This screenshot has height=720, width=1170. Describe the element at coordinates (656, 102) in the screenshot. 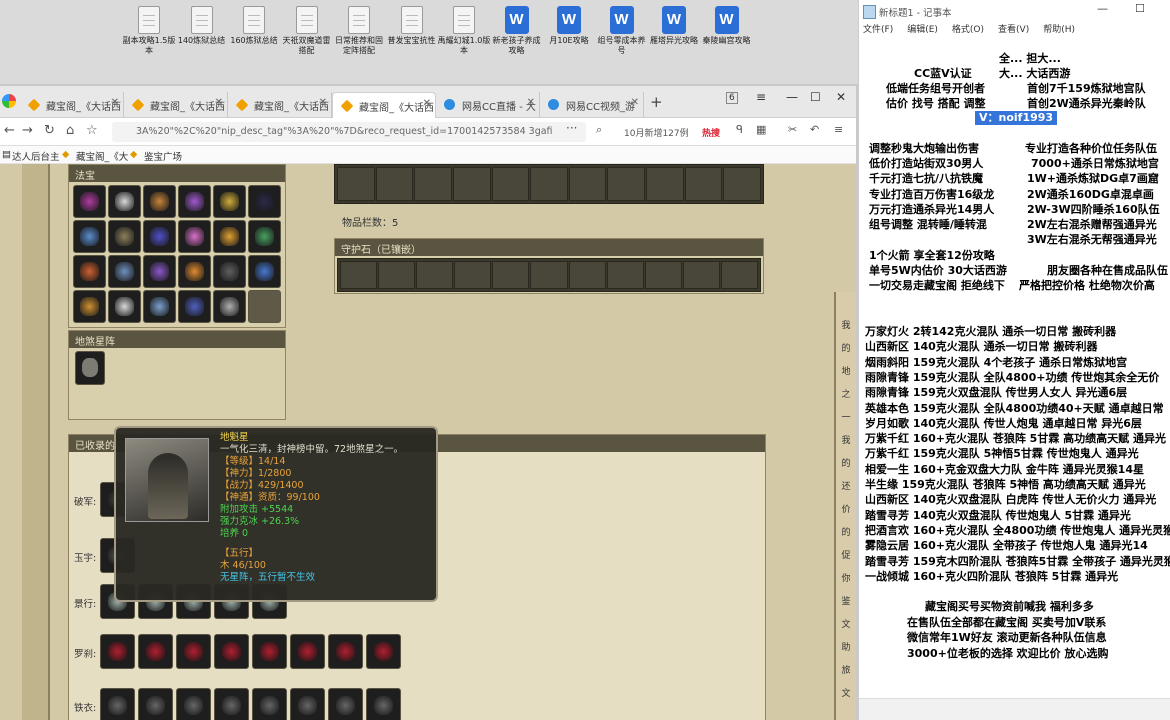

I see `new-tab-icon: +` at that location.